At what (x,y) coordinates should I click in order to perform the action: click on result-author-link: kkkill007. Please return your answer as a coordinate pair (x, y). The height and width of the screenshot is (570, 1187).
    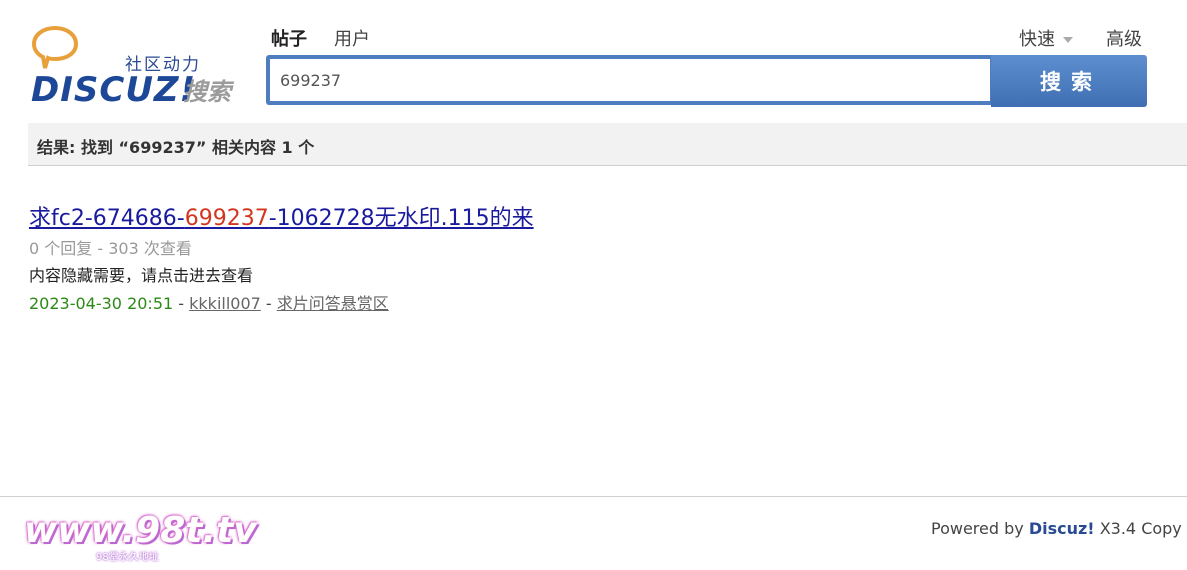
    Looking at the image, I should click on (225, 303).